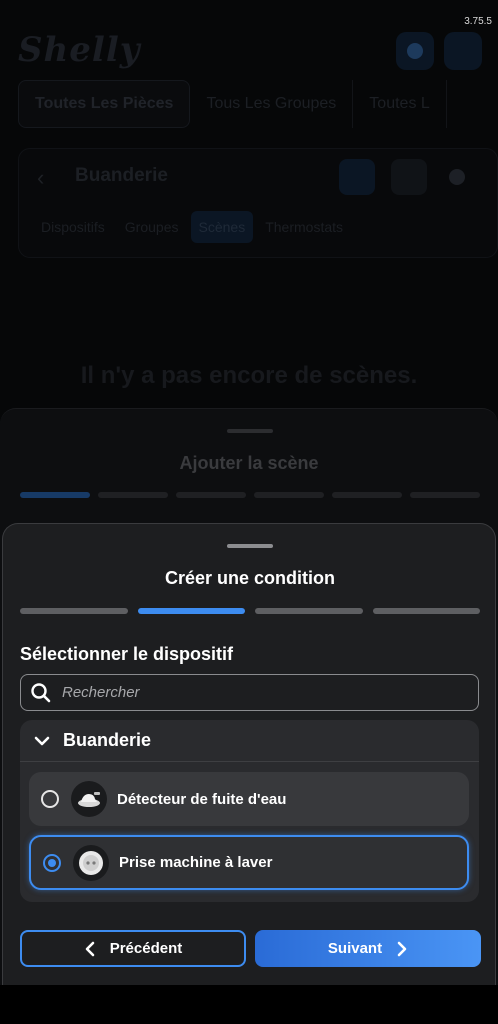 The image size is (498, 1024). What do you see at coordinates (272, 104) in the screenshot?
I see `tab-all-groups: Tous Les Groupes` at bounding box center [272, 104].